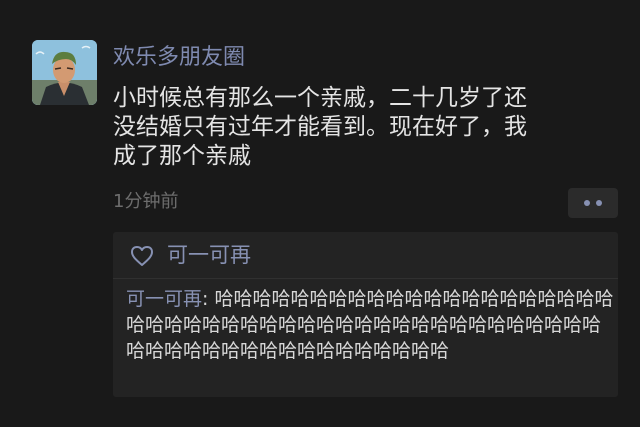 The image size is (640, 427). I want to click on avatar, so click(64, 72).